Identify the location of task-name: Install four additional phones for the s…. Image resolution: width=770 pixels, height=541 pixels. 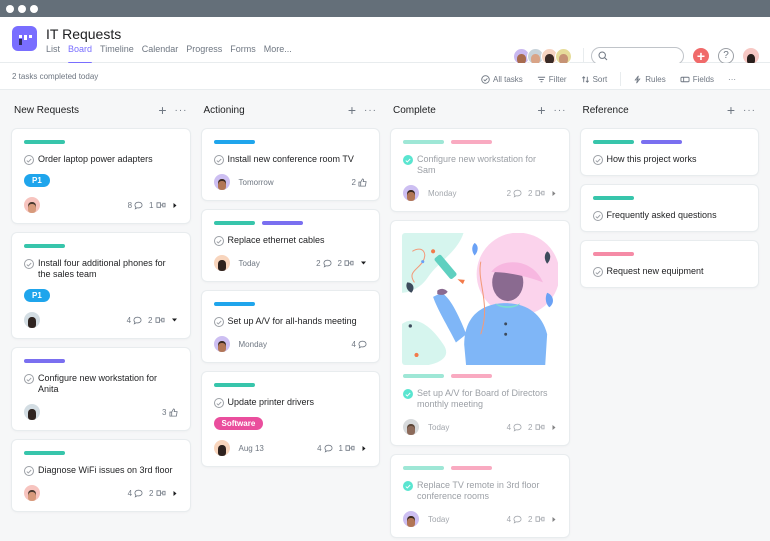
(108, 269).